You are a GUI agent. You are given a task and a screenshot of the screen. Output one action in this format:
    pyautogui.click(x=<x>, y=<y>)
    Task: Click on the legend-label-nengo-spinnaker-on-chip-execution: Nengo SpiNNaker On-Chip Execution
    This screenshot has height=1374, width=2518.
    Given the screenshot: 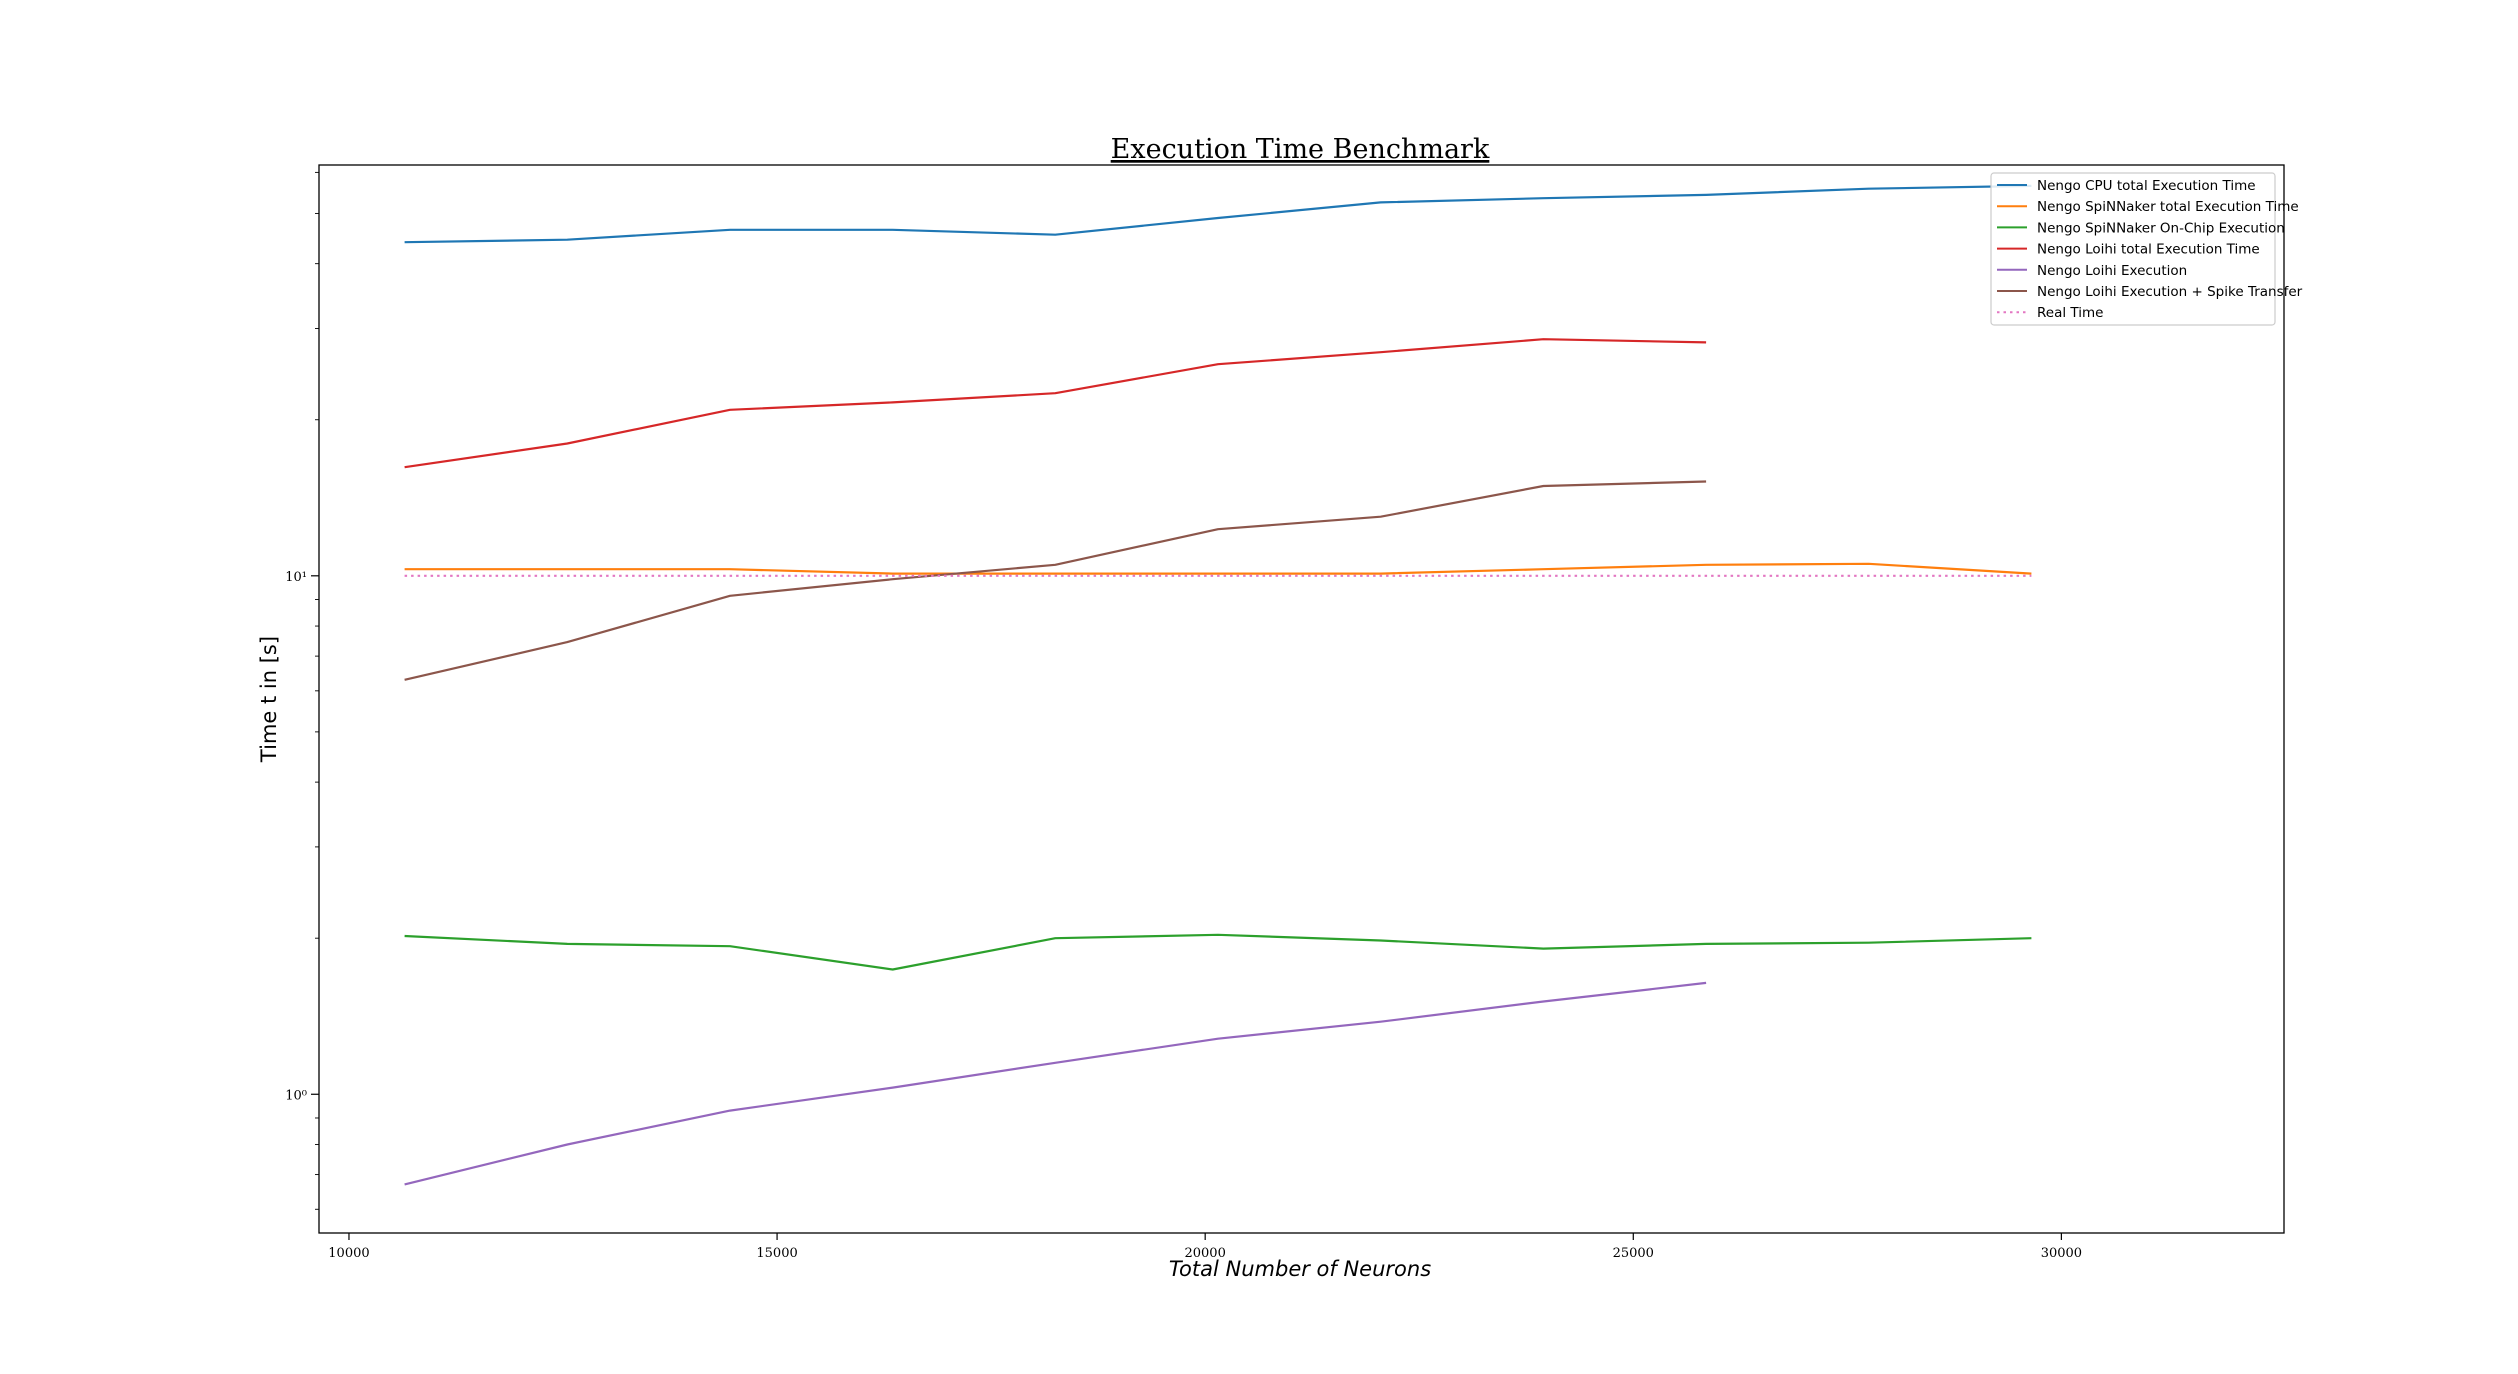 What is the action you would take?
    pyautogui.click(x=2161, y=228)
    